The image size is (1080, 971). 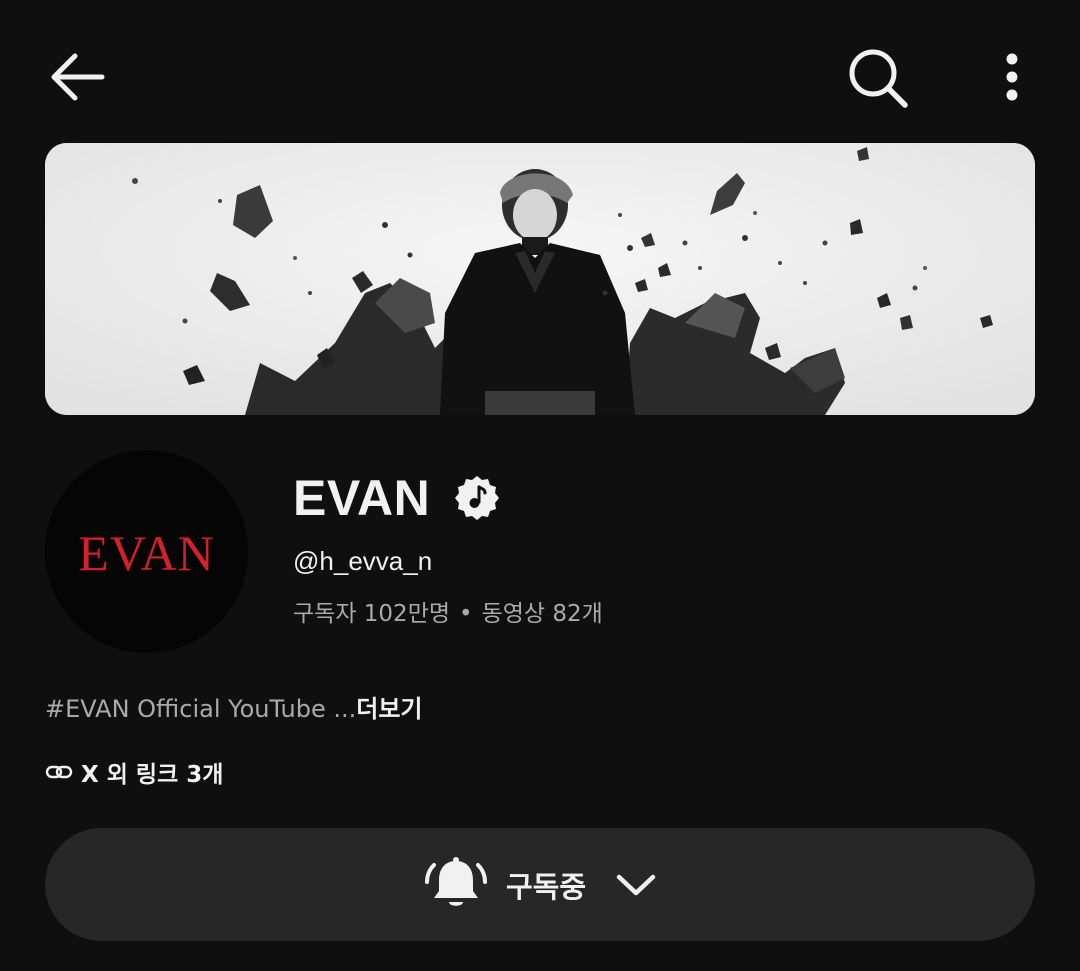 I want to click on links-label: X 외 링크 3개, so click(x=152, y=775).